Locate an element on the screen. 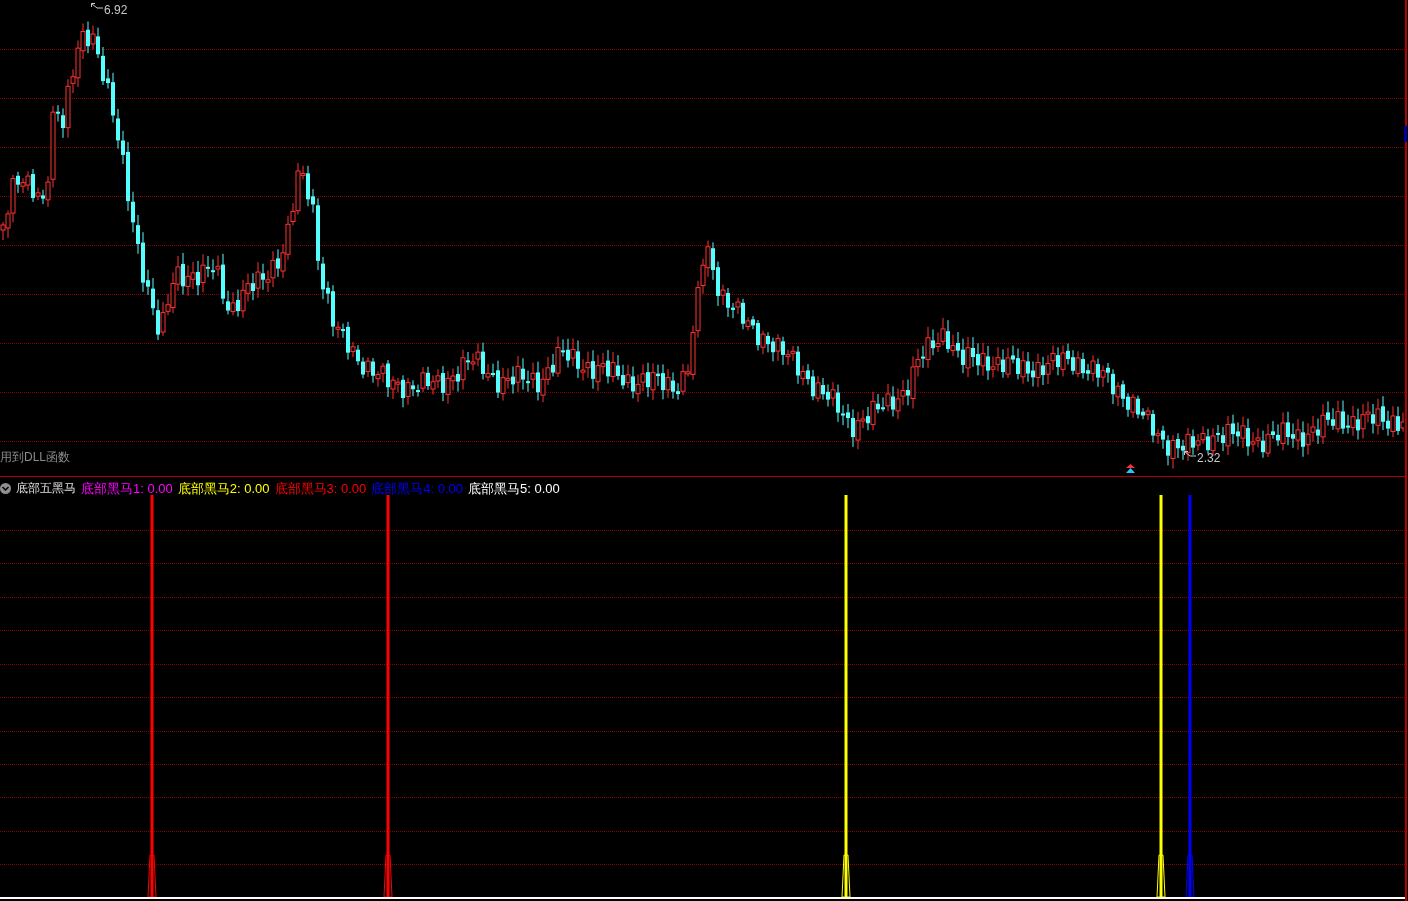  legend-item: 底部黑马4: 0.00 is located at coordinates (417, 488).